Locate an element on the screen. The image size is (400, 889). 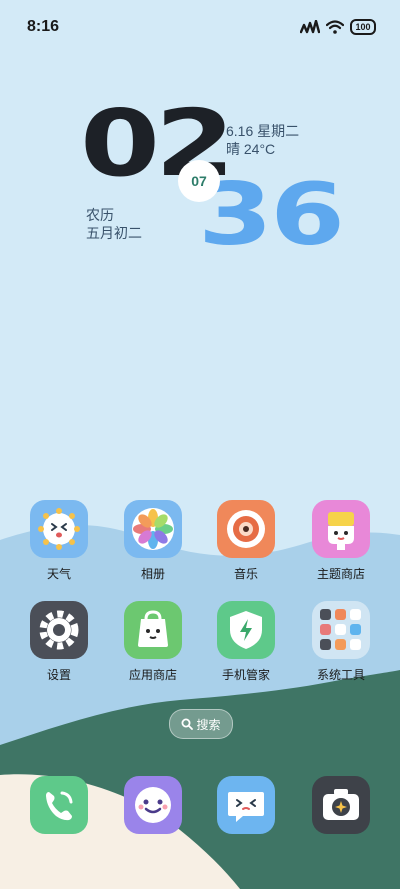
app-gallery: 相册 is located at coordinates (153, 541).